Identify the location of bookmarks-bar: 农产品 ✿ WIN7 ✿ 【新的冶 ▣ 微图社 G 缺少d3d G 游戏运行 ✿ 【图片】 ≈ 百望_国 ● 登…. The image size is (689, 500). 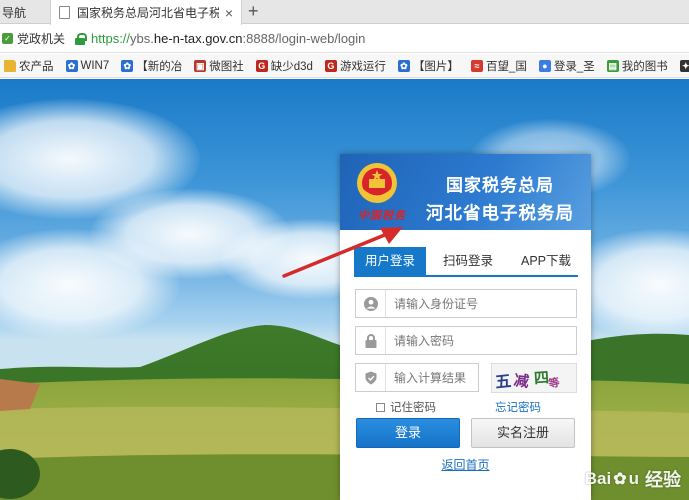
(344, 66).